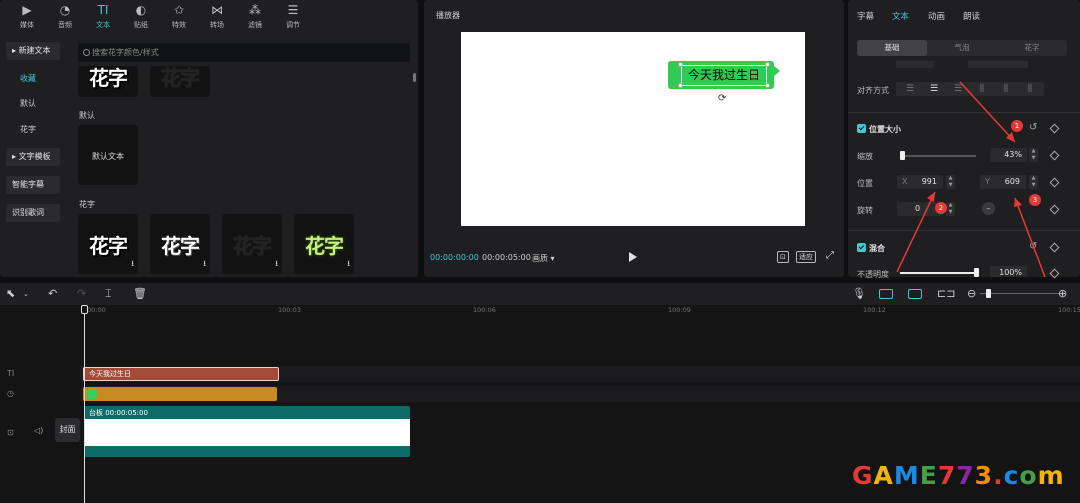  What do you see at coordinates (859, 293) in the screenshot?
I see `microphone-icon: 🎙` at bounding box center [859, 293].